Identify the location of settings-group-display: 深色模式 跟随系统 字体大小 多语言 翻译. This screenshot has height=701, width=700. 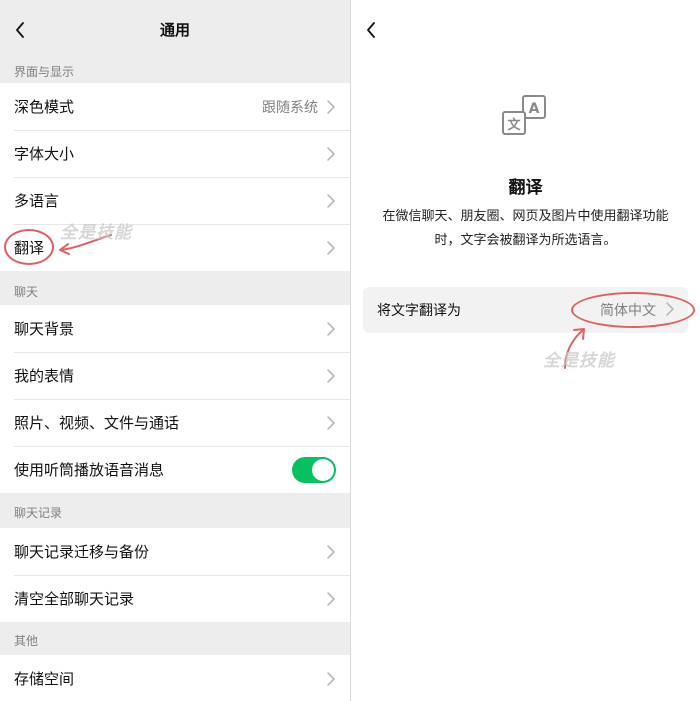
(175, 177).